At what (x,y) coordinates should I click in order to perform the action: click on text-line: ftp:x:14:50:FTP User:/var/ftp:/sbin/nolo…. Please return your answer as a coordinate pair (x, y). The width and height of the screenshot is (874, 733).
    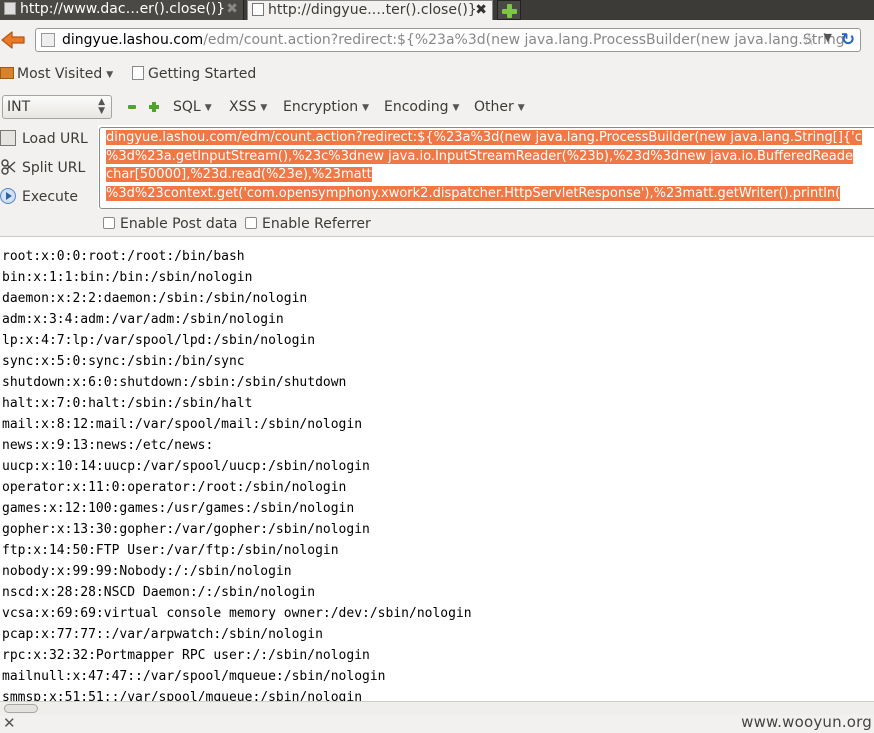
    Looking at the image, I should click on (170, 550).